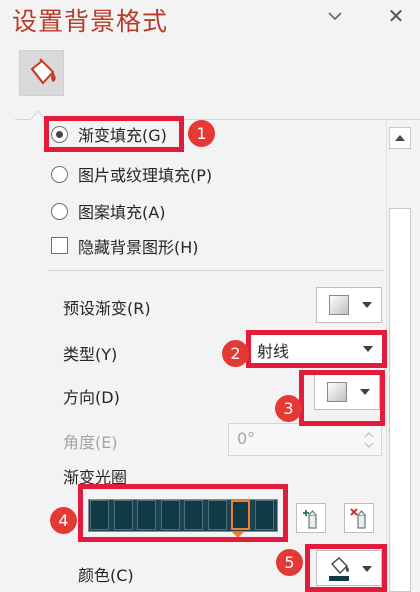 The image size is (420, 592). I want to click on add-gradient-stop-icon, so click(310, 519).